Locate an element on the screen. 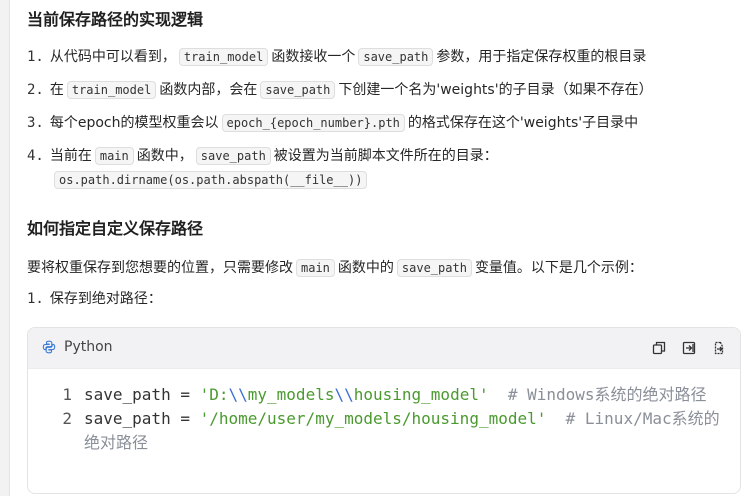  text: 函数中， is located at coordinates (164, 156).